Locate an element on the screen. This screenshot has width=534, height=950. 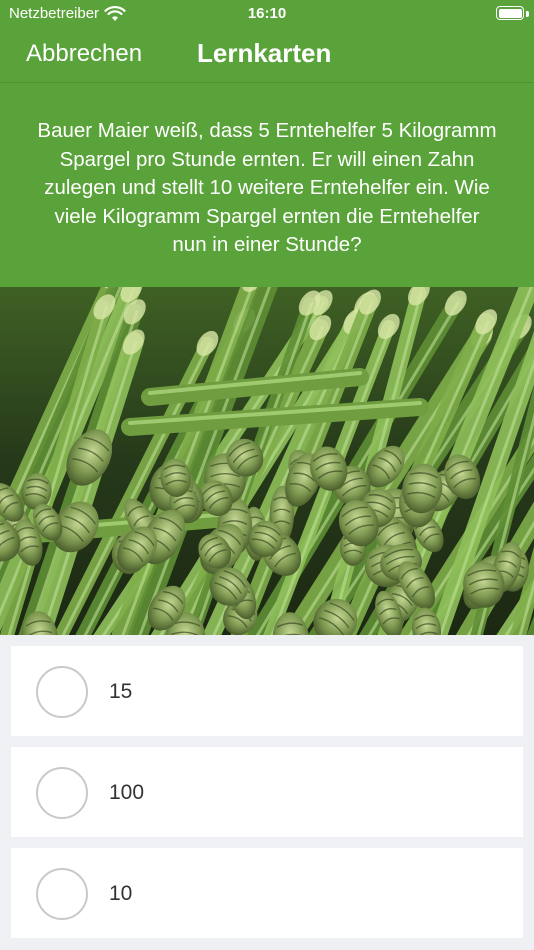
status-time: 16:10 is located at coordinates (267, 13).